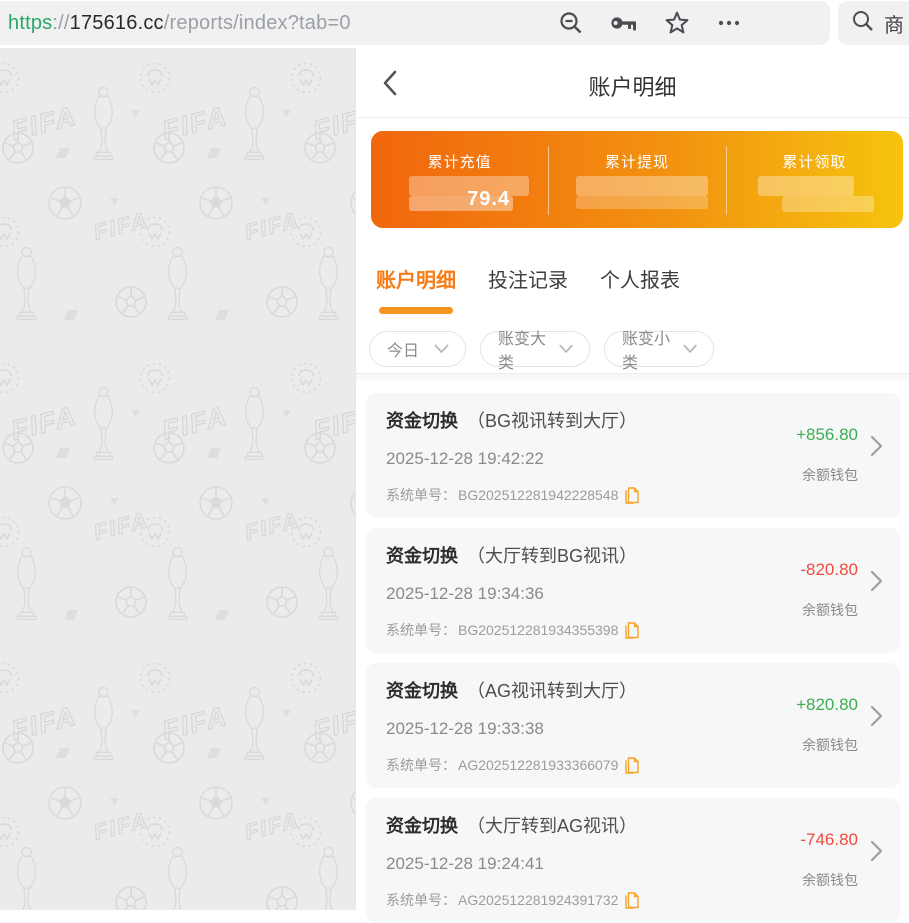  I want to click on search-icon, so click(863, 23).